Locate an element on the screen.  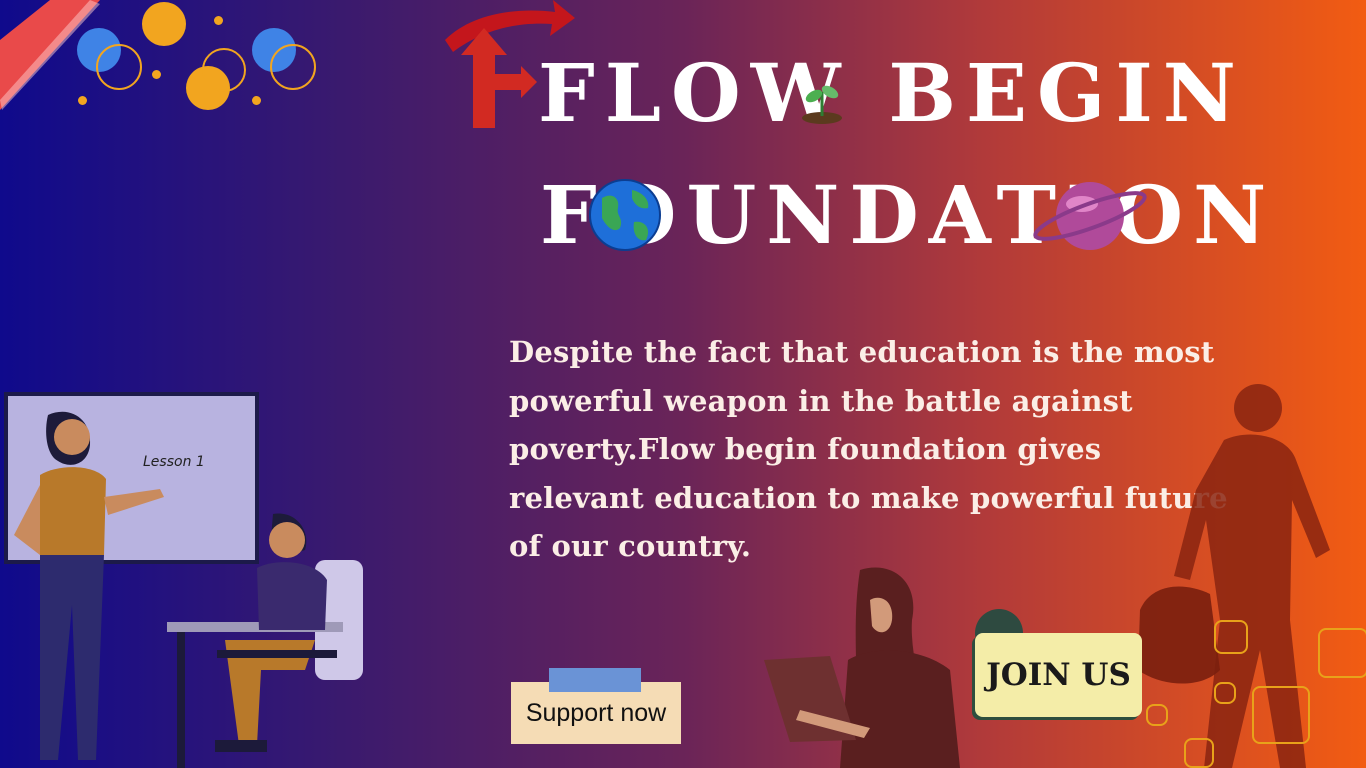
sprout-icon is located at coordinates (822, 104).